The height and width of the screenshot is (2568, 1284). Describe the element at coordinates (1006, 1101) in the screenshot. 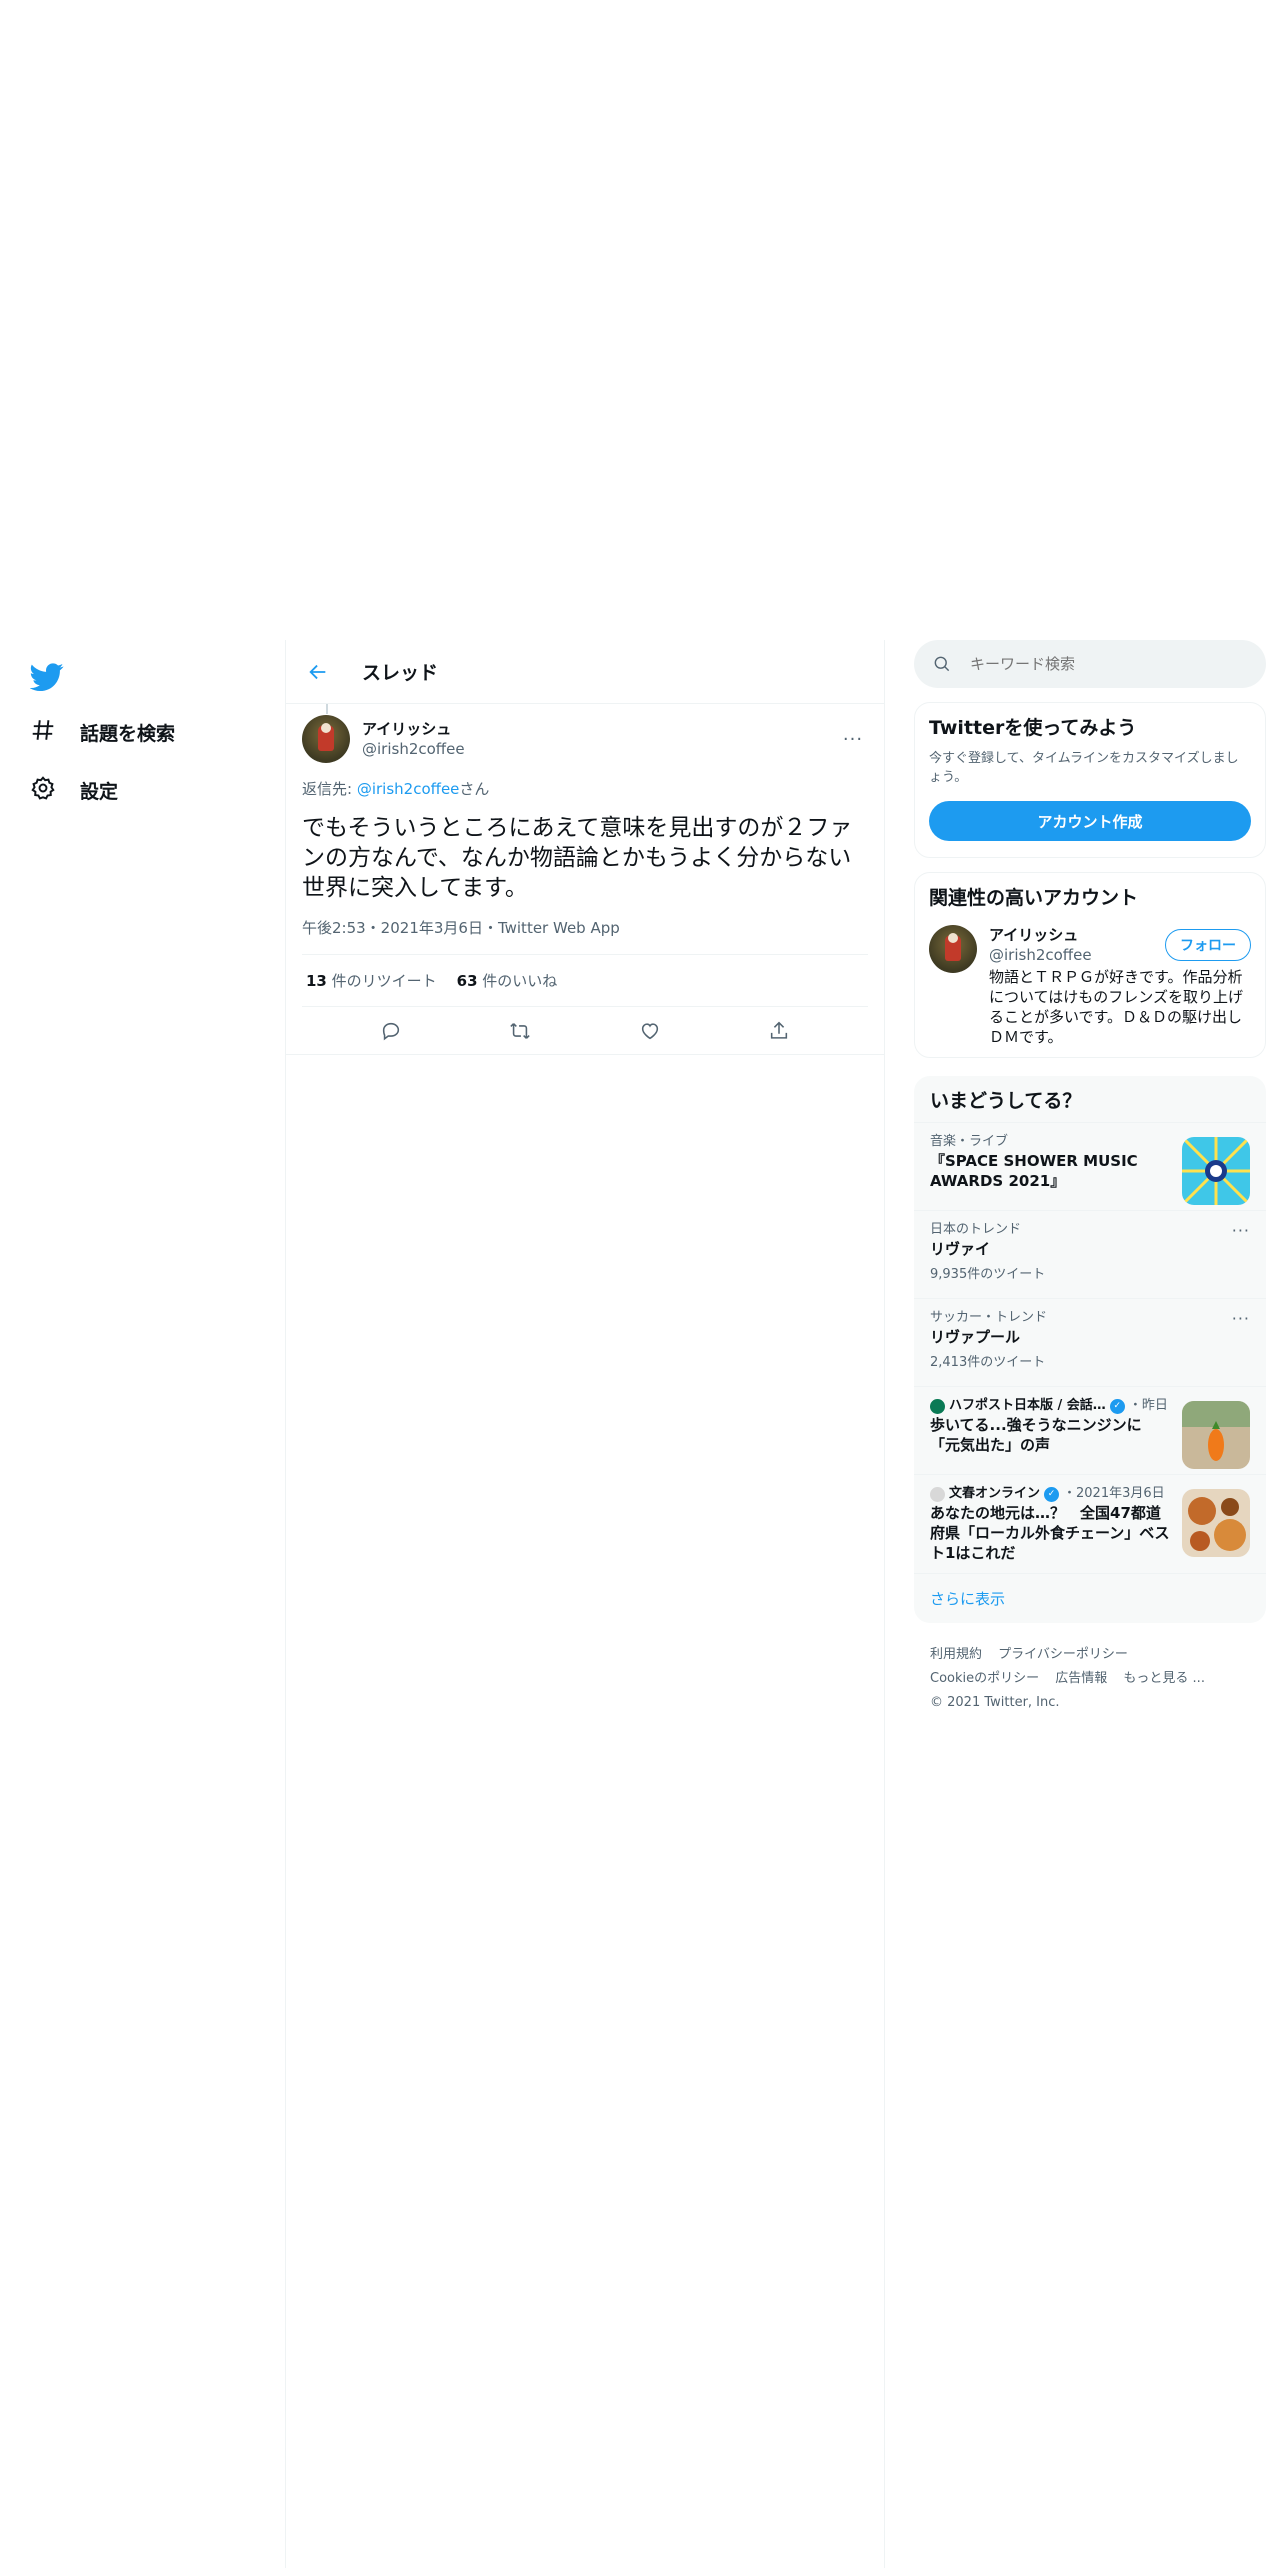

I see `trends-title: いまどうしてる？` at that location.